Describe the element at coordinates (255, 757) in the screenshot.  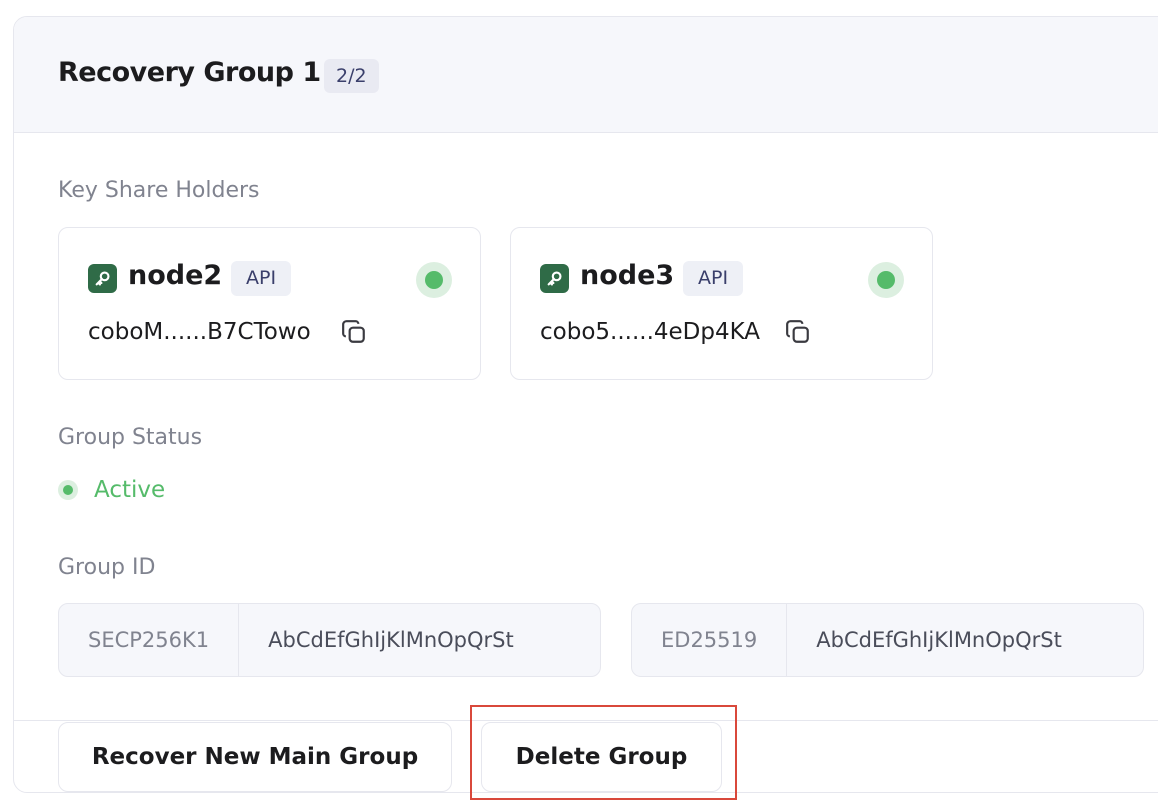
I see `recover-new-main-group-button: Recover New Main Group` at that location.